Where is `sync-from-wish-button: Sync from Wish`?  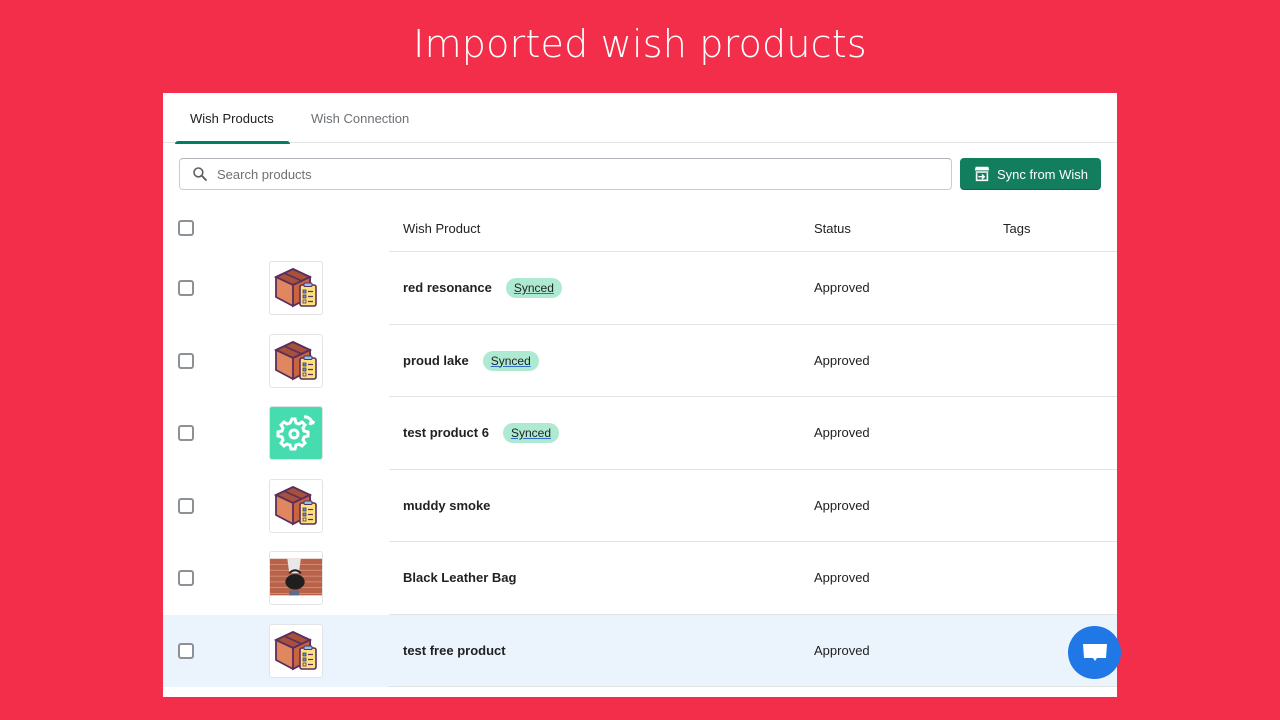 sync-from-wish-button: Sync from Wish is located at coordinates (1030, 174).